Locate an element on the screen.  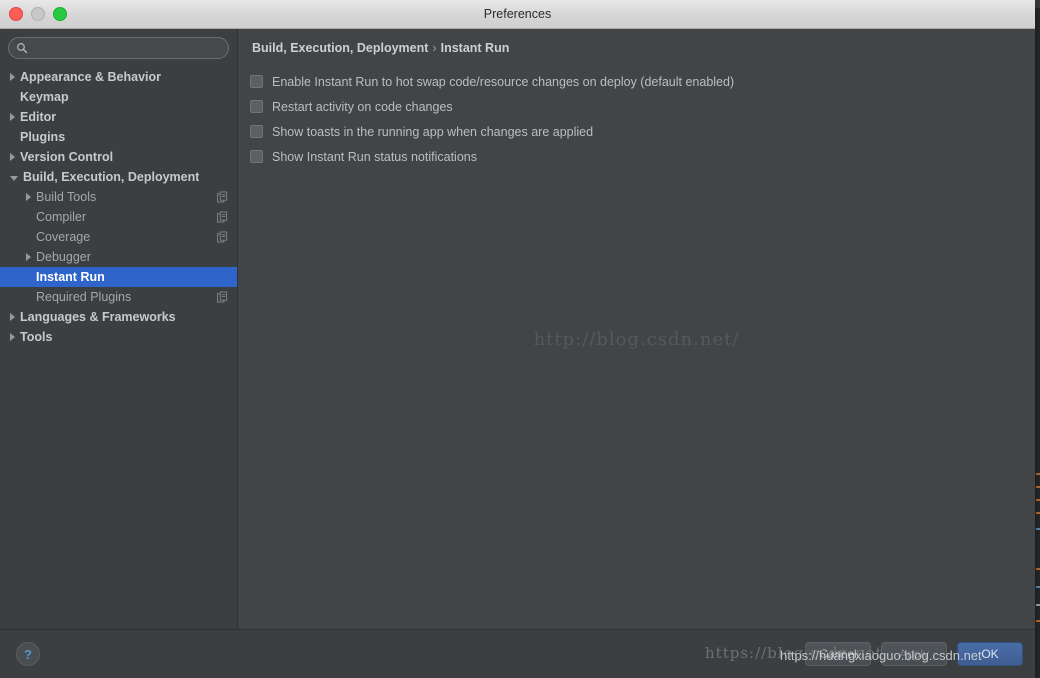
option-label: Restart activity on code changes is located at coordinates (362, 106).